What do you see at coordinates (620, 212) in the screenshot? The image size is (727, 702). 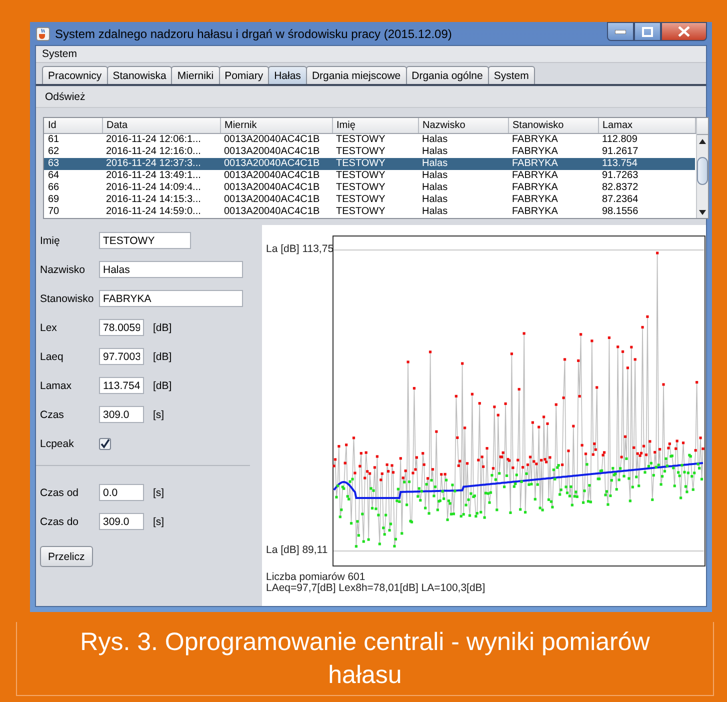 I see `table-cell-text: 98.1556` at bounding box center [620, 212].